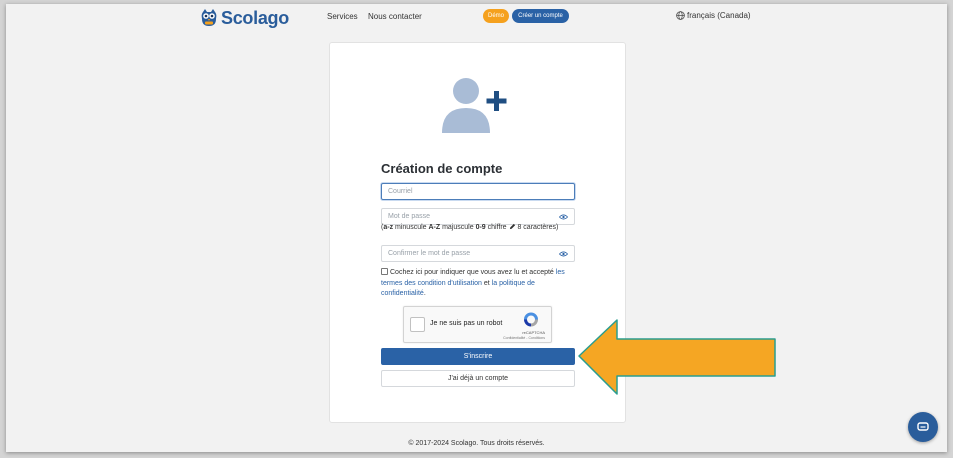 This screenshot has width=953, height=458. Describe the element at coordinates (512, 226) in the screenshot. I see `pencil-icon` at that location.